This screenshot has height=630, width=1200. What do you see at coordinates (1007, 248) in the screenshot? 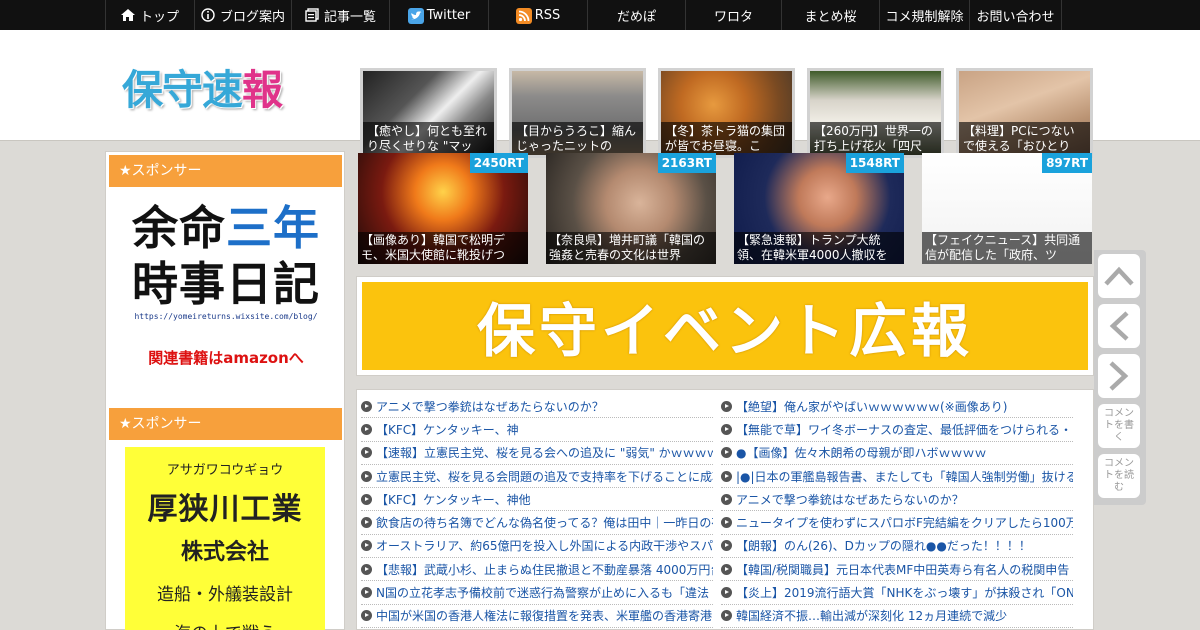
I see `rt-card-caption: 【フェイクニュース】共同通信が配信した「政府、ツ` at bounding box center [1007, 248].